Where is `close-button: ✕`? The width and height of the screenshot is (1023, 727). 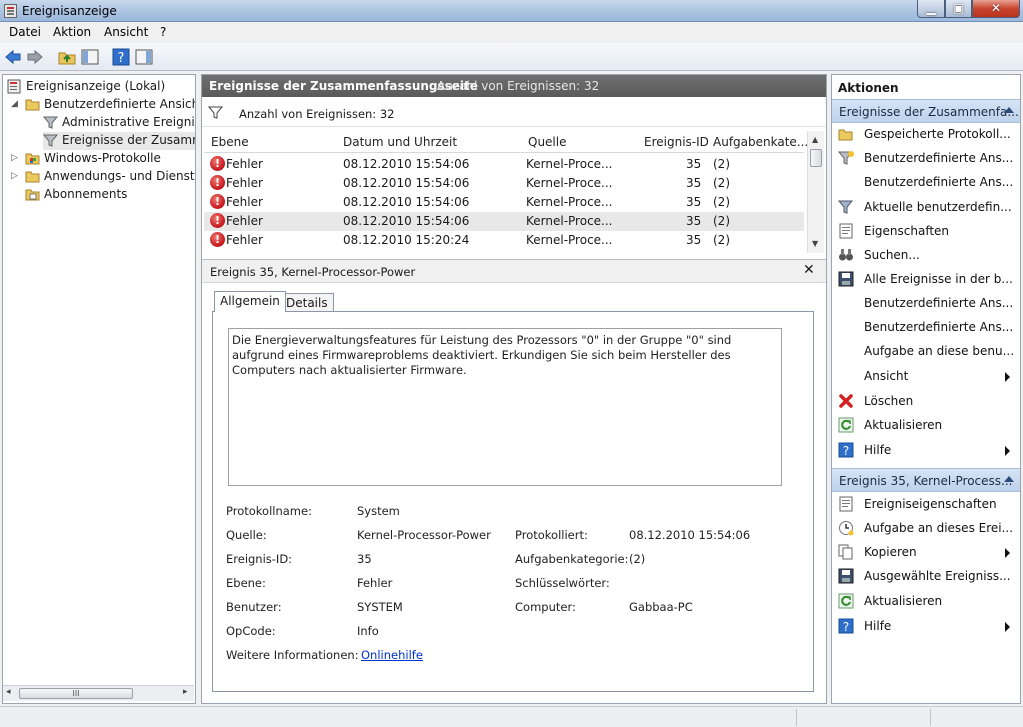 close-button: ✕ is located at coordinates (996, 9).